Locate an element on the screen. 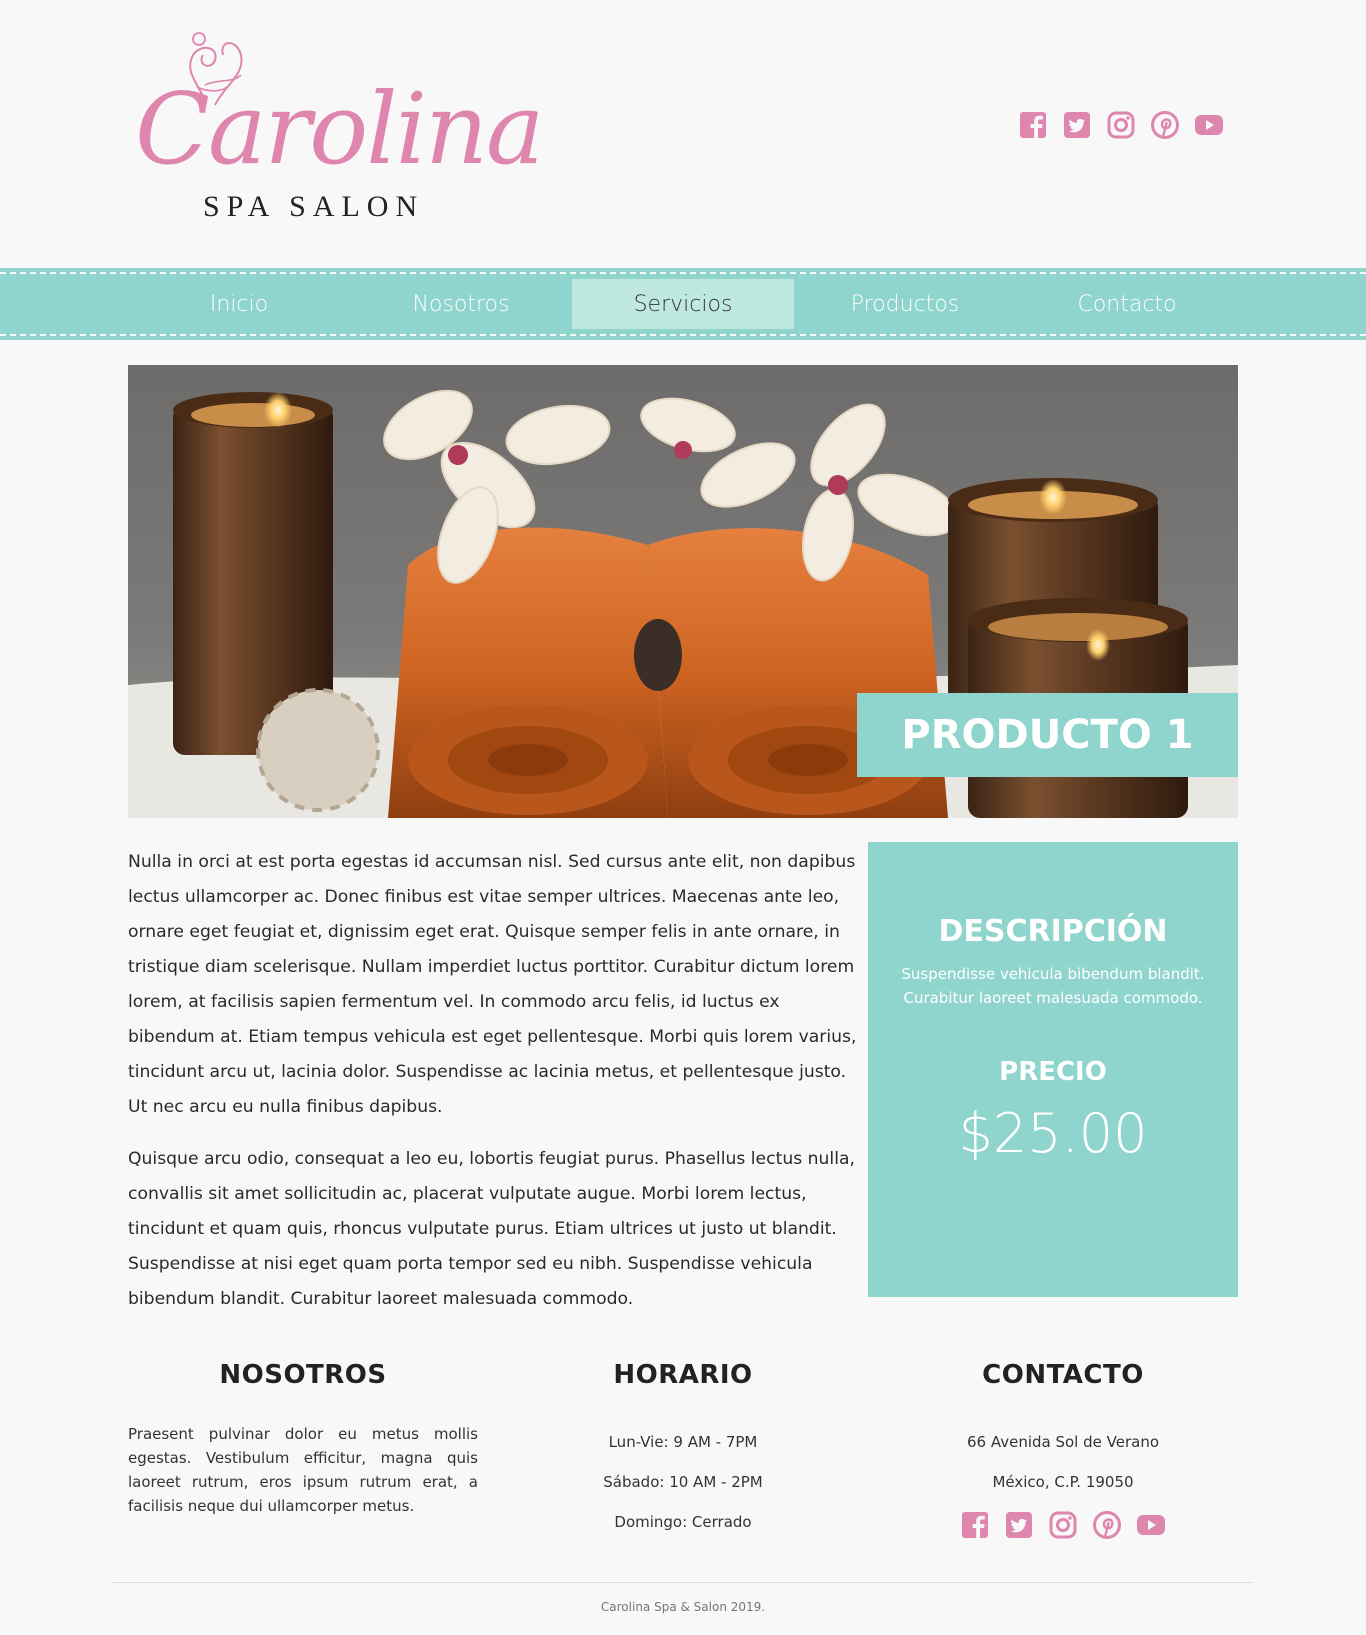 The image size is (1366, 1635). copyright: Carolina Spa & Salon 2019. is located at coordinates (683, 1607).